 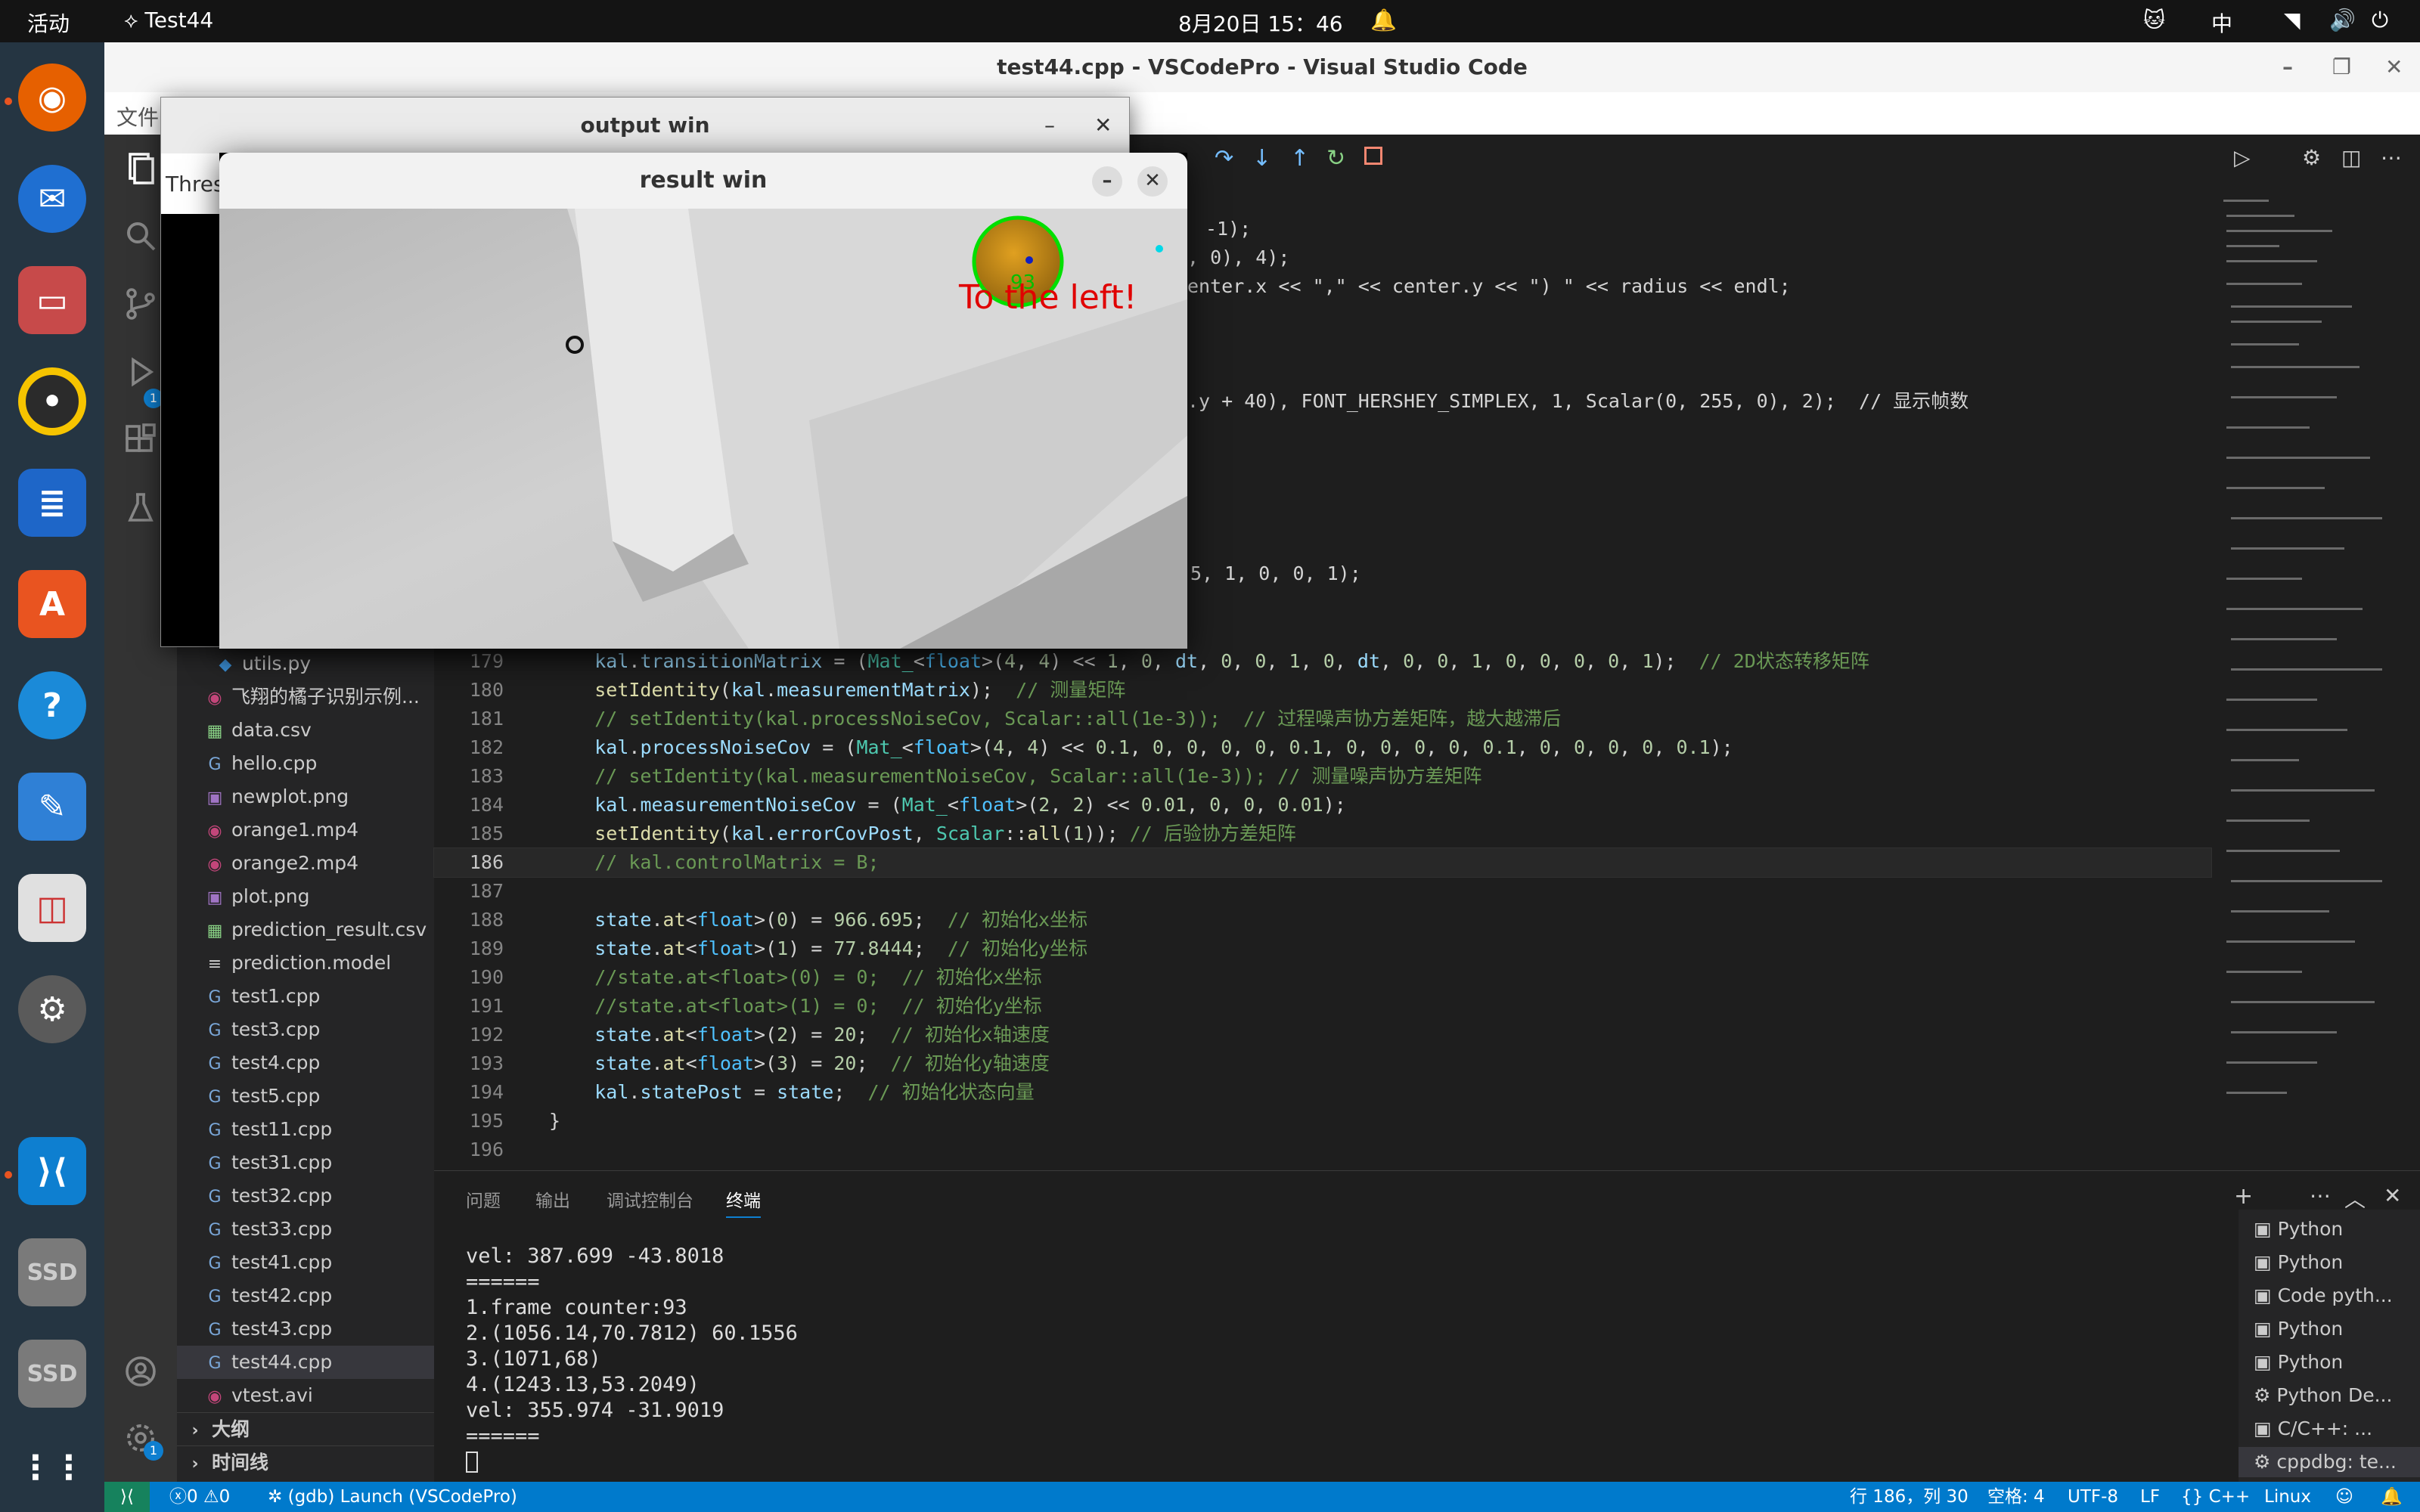 What do you see at coordinates (1322, 891) in the screenshot?
I see `code-line: 187` at bounding box center [1322, 891].